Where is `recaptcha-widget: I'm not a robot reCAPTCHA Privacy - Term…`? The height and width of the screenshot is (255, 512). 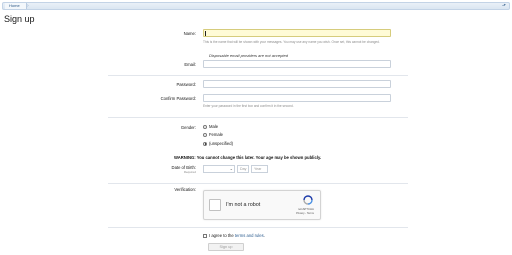 recaptcha-widget: I'm not a robot reCAPTCHA Privacy - Term… is located at coordinates (262, 205).